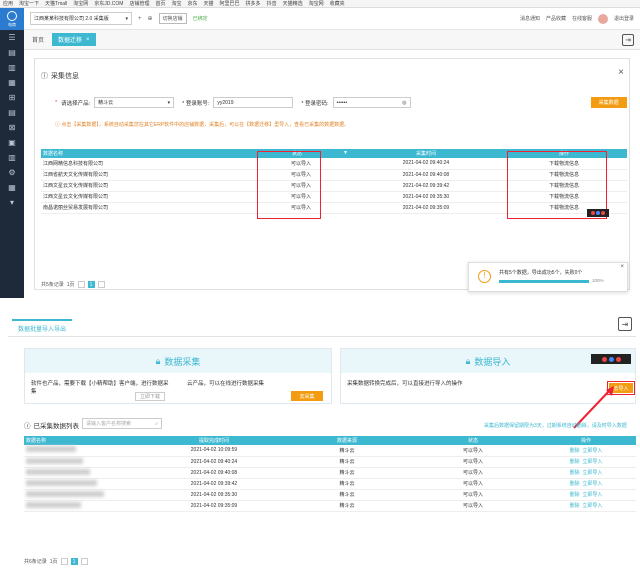 The image size is (640, 585). What do you see at coordinates (602, 18) in the screenshot?
I see `avatar` at bounding box center [602, 18].